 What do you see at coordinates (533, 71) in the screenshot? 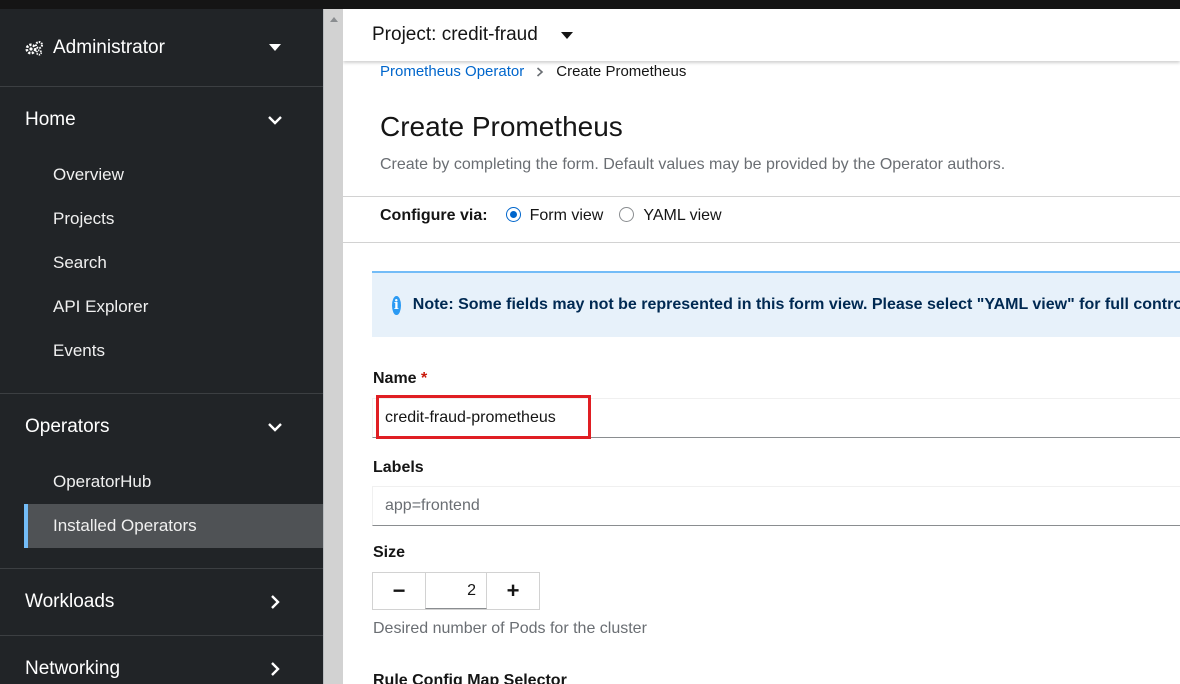
I see `breadcrumb: Prometheus Operator Create Prometheus` at bounding box center [533, 71].